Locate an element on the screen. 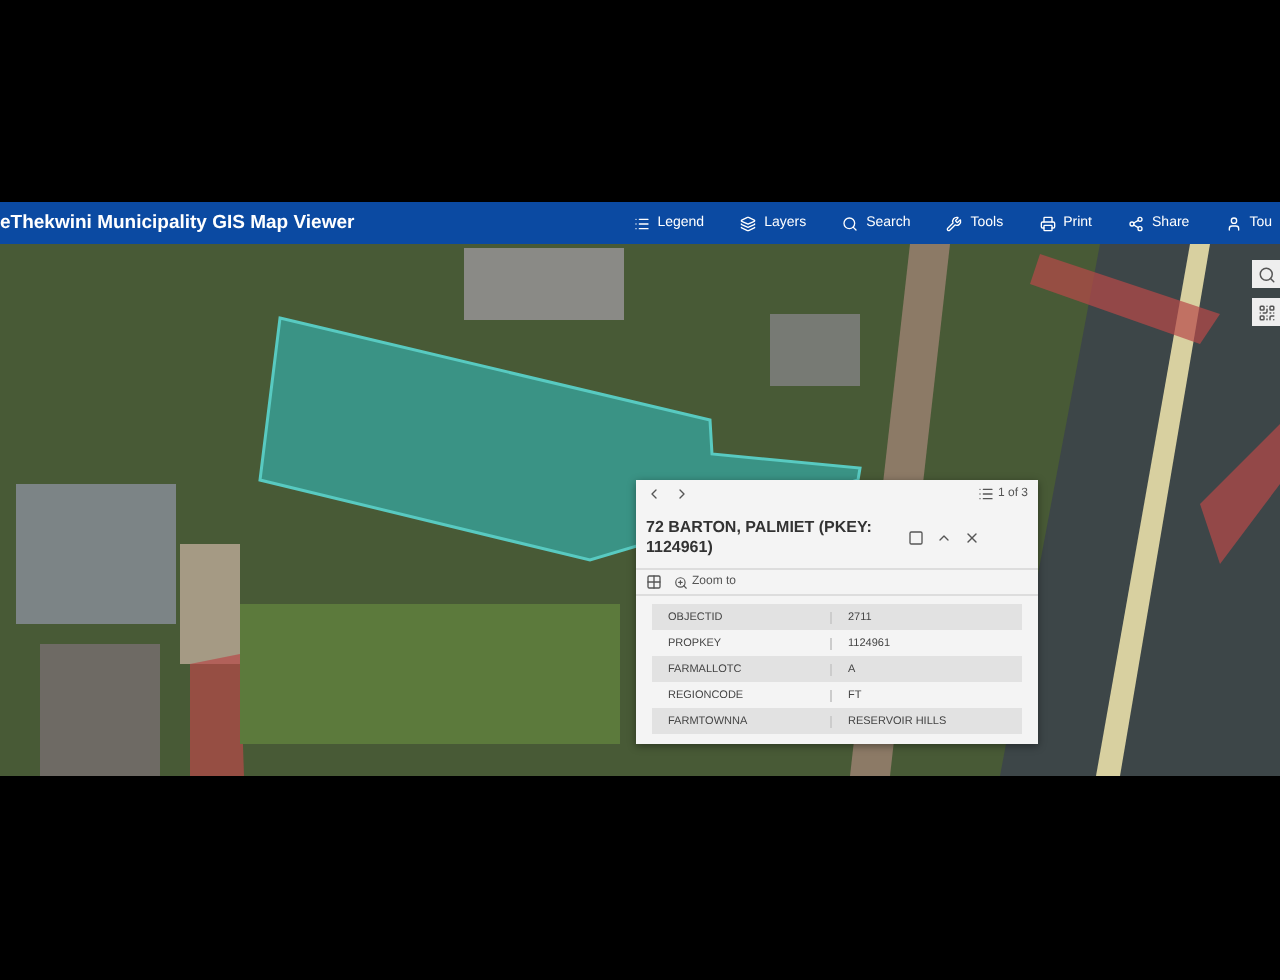  actions-button is located at coordinates (654, 582).